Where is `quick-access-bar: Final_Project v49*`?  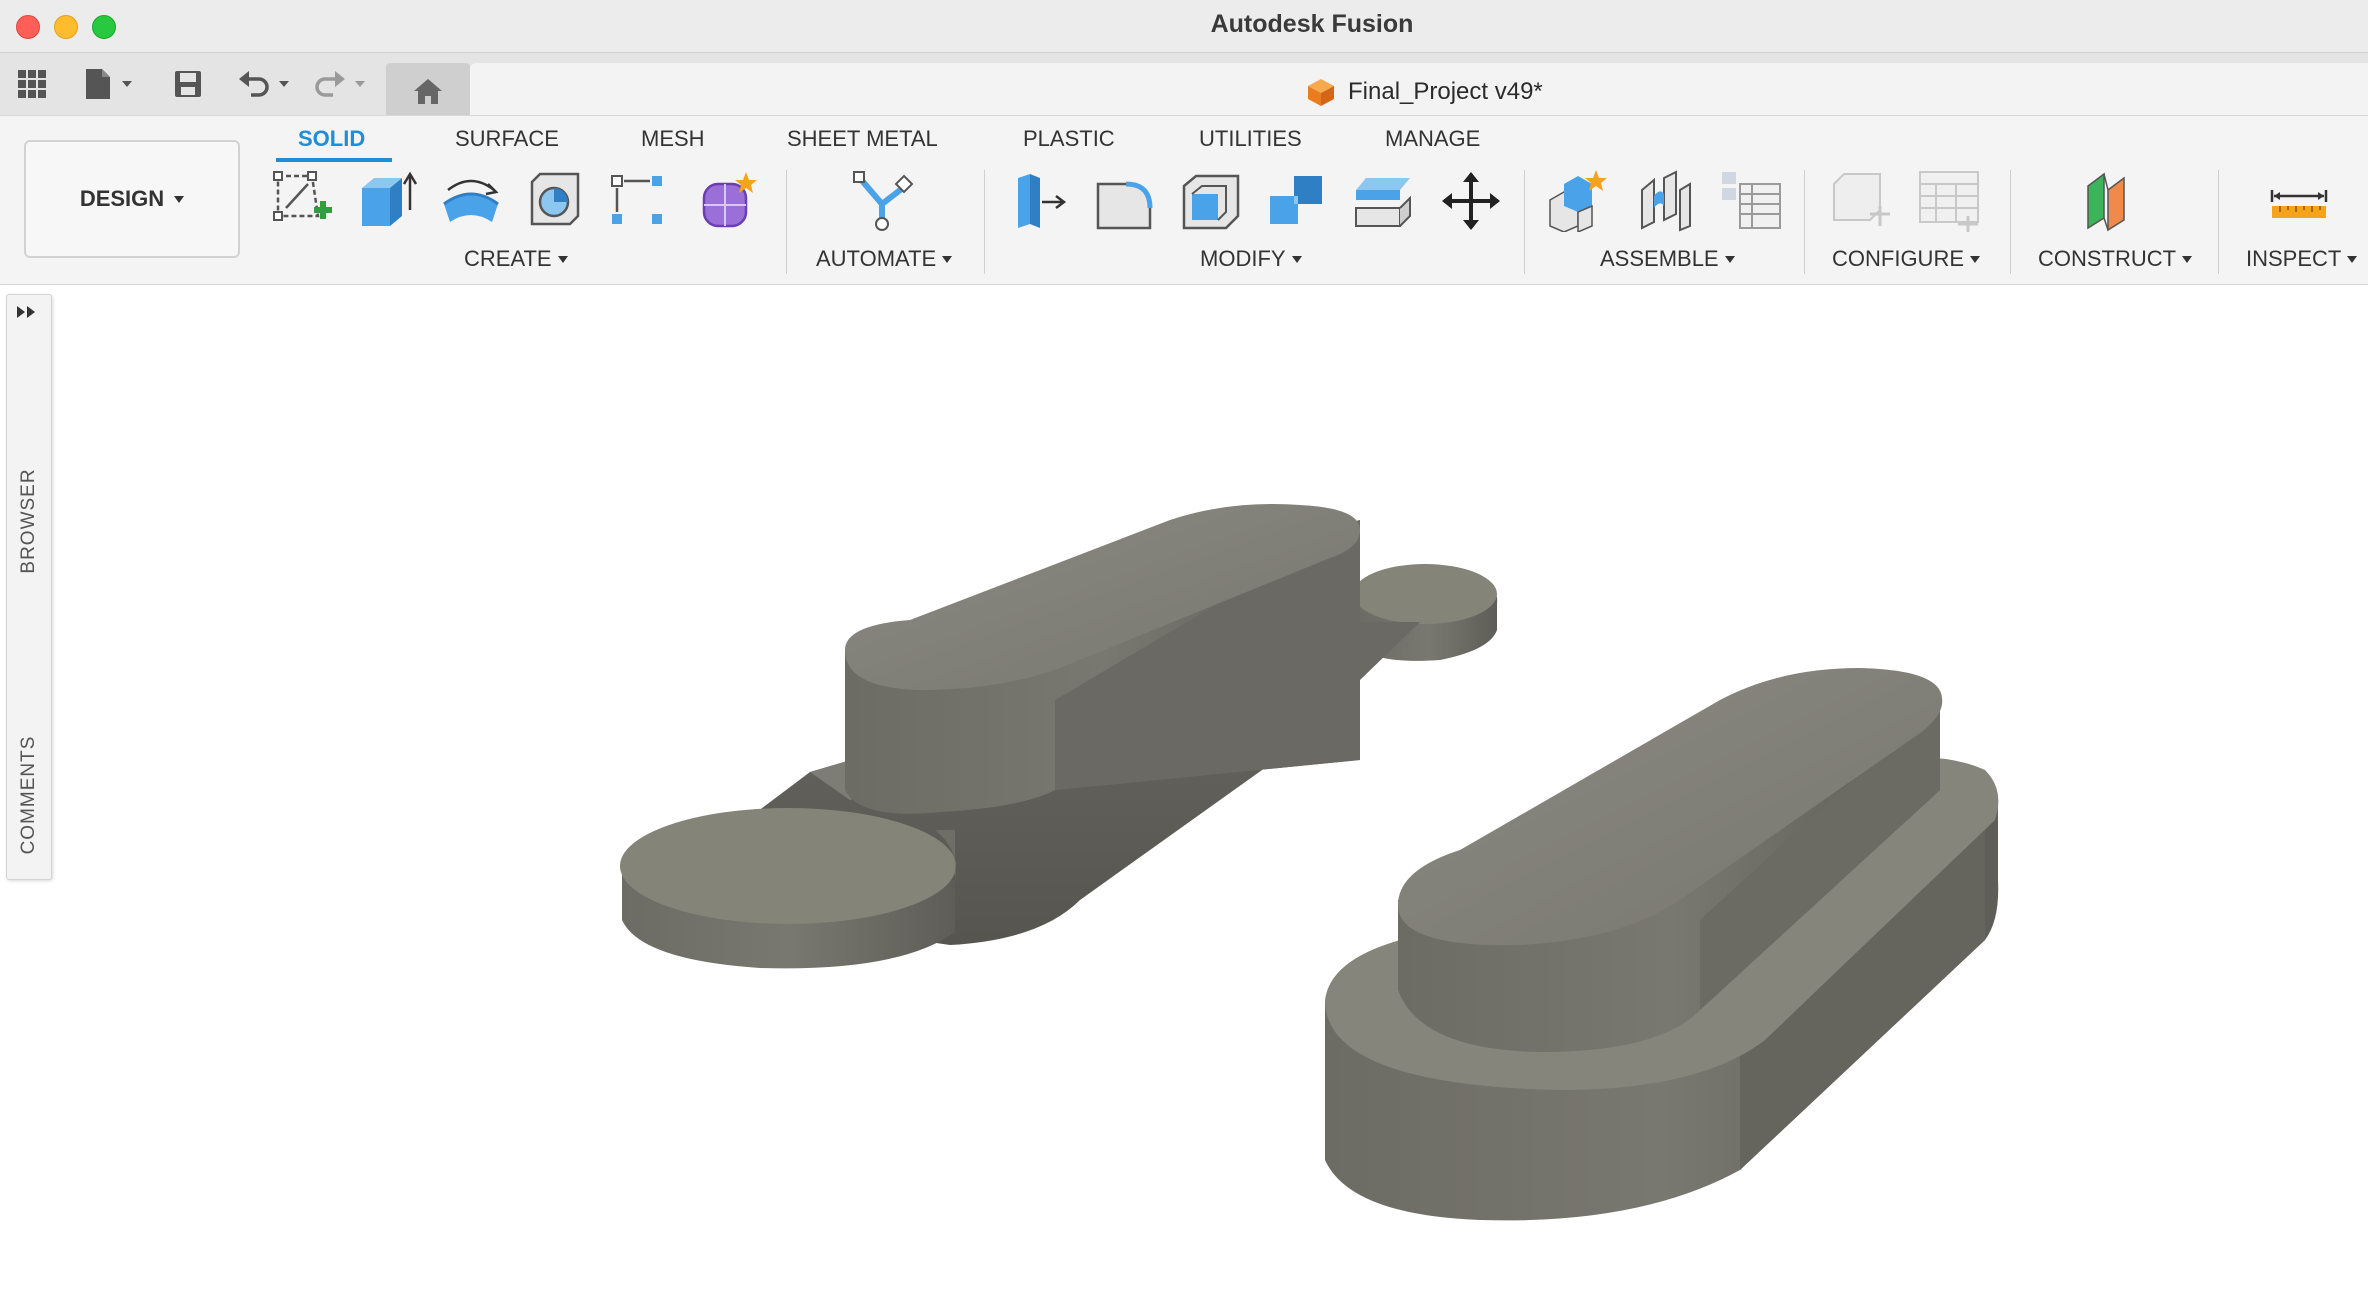
quick-access-bar: Final_Project v49* is located at coordinates (1184, 84).